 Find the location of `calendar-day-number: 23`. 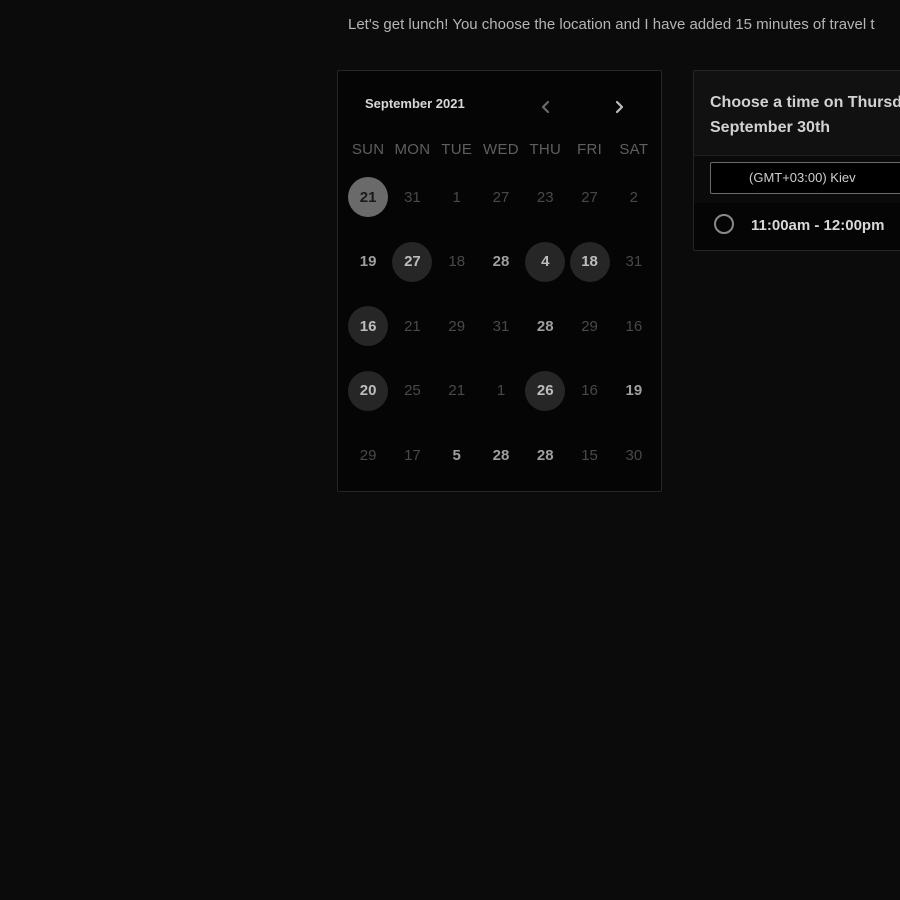

calendar-day-number: 23 is located at coordinates (545, 197).